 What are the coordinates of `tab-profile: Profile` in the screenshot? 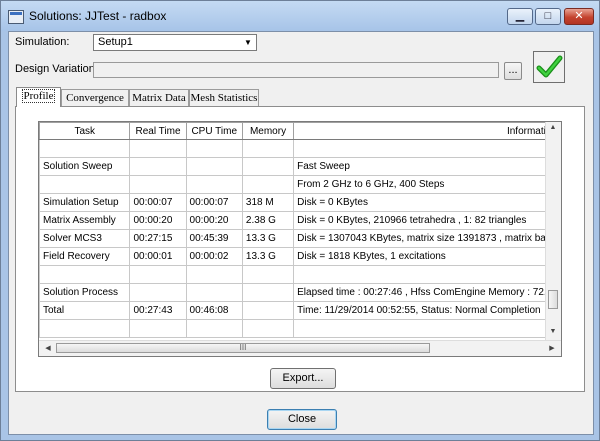 It's located at (38, 97).